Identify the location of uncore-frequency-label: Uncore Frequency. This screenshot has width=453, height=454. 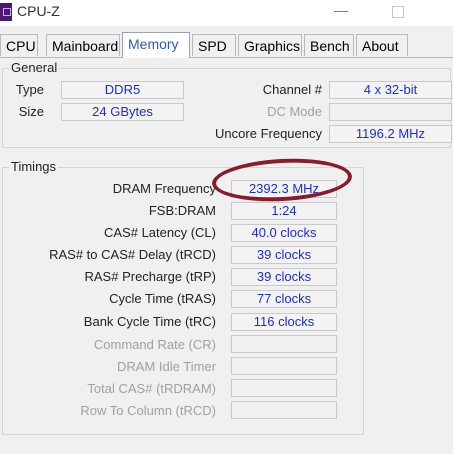
(268, 133).